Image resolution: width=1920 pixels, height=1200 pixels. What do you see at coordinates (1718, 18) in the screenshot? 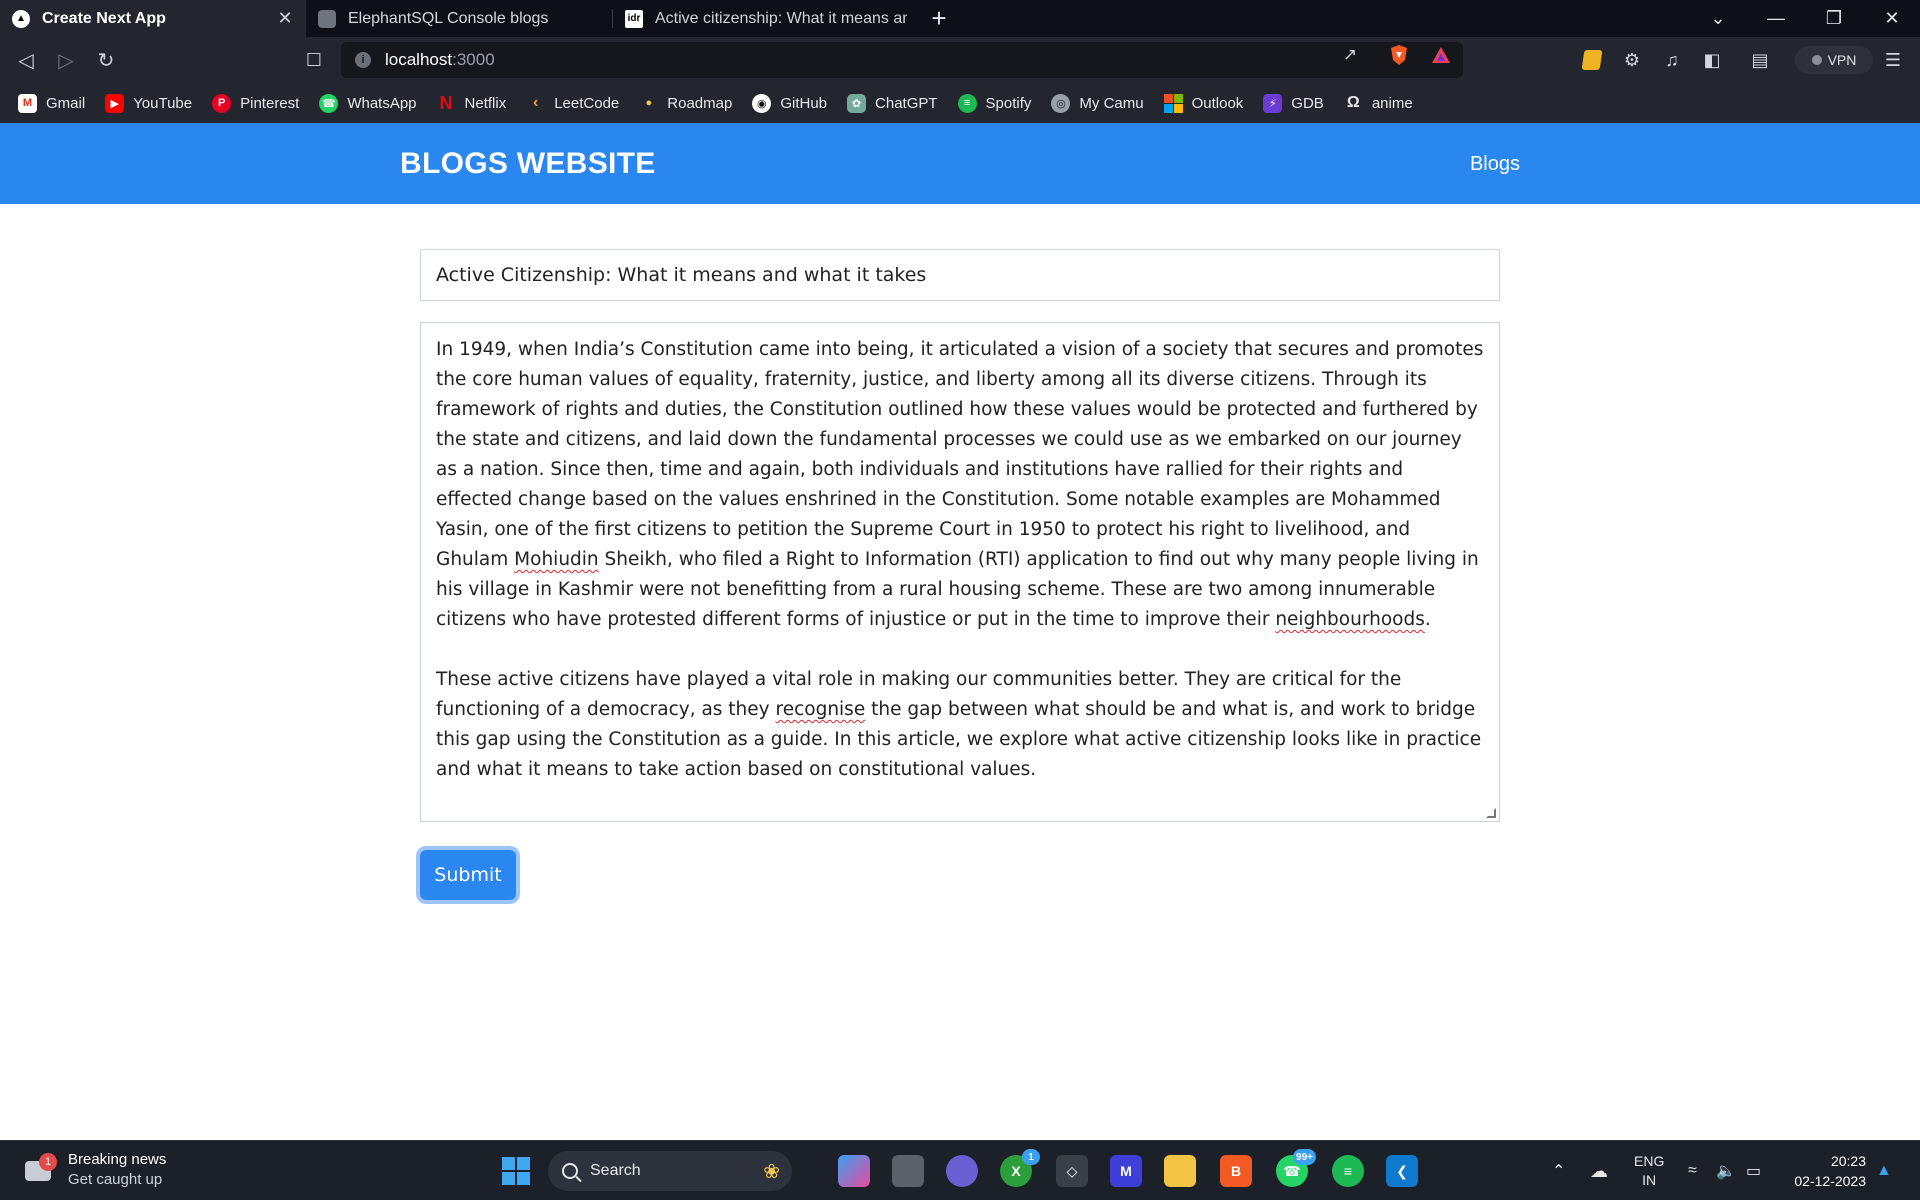
I see `tab-search-chevron-icon: ⌄` at bounding box center [1718, 18].